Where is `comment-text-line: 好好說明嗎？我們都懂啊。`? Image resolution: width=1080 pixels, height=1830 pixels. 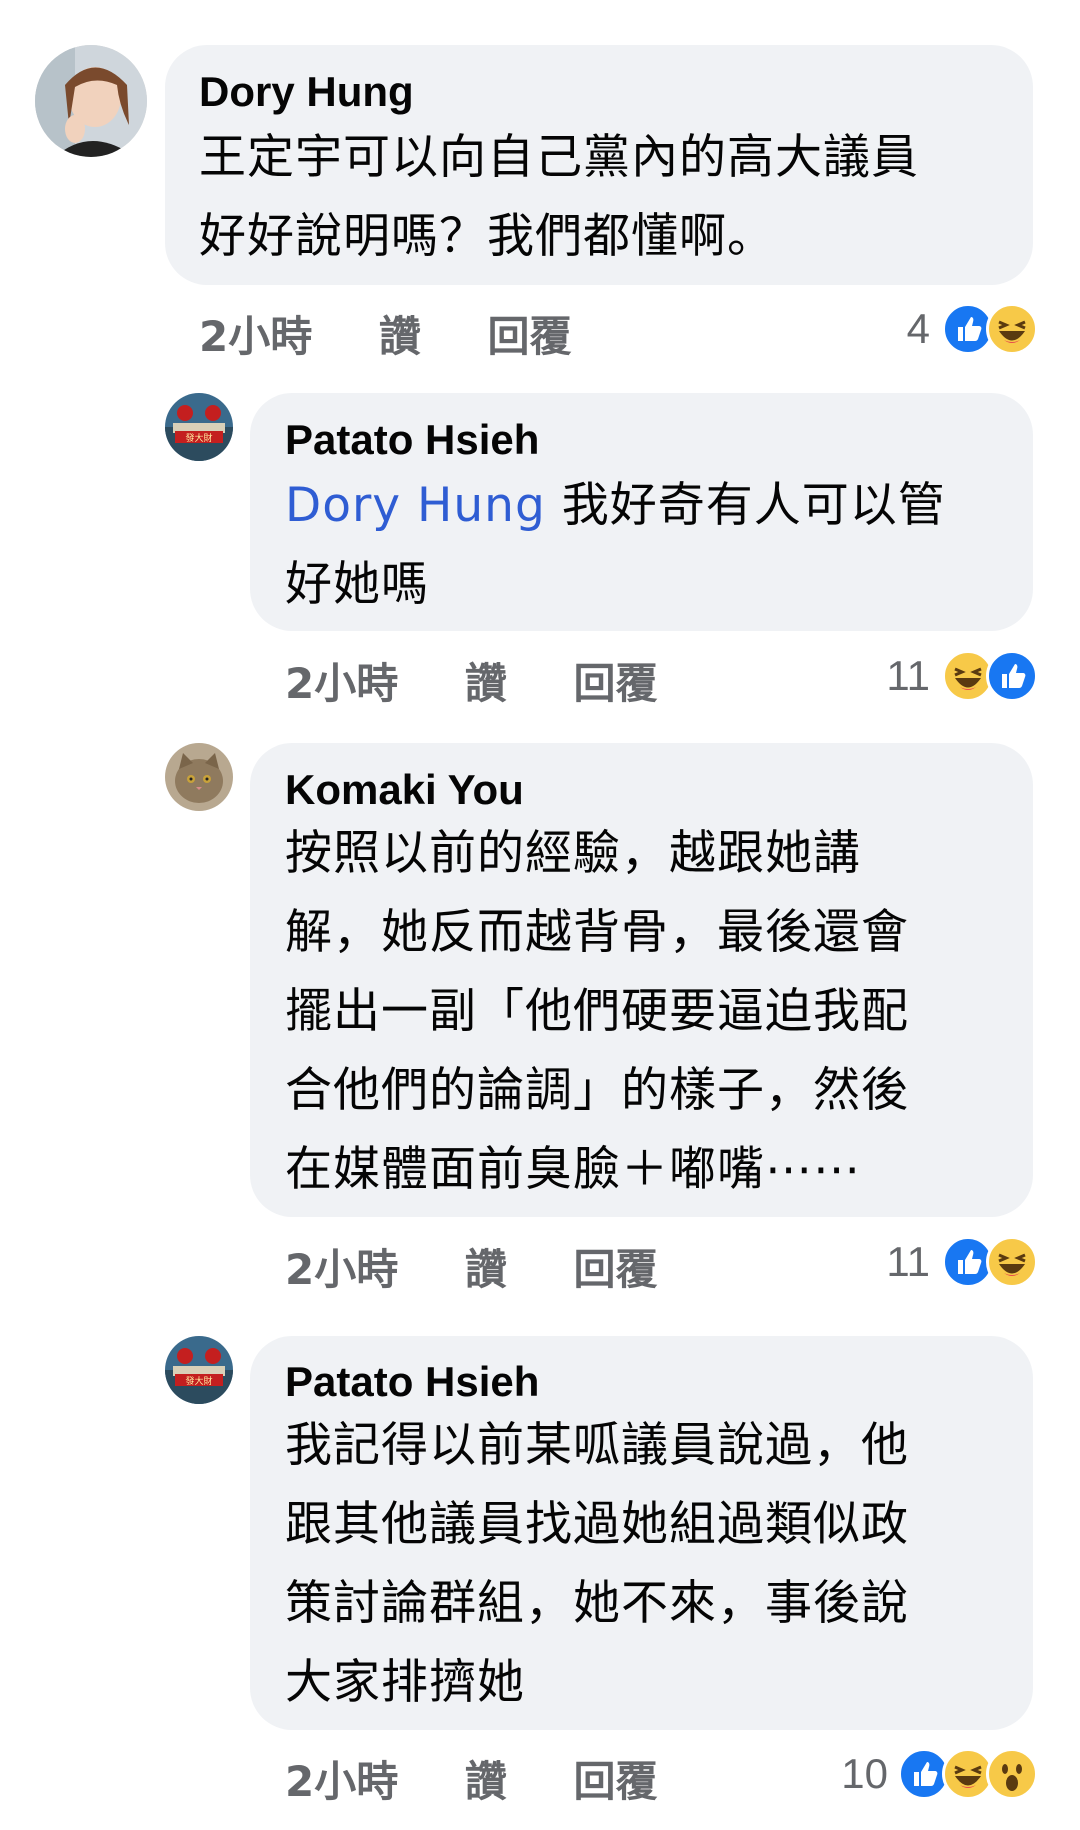
comment-text-line: 好好說明嗎？我們都懂啊。 is located at coordinates (487, 236).